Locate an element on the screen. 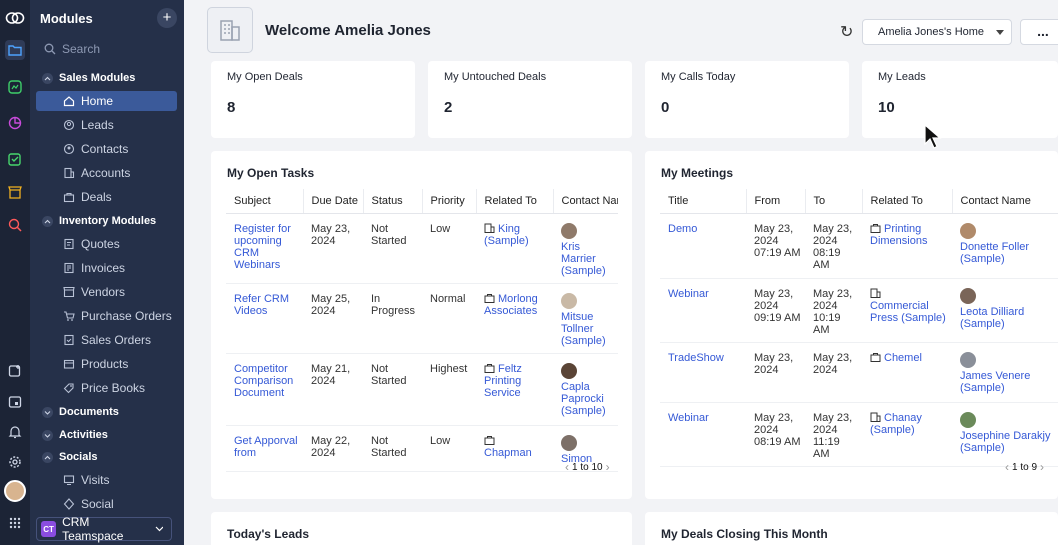  sidebar-item-label: Accounts is located at coordinates (106, 173).